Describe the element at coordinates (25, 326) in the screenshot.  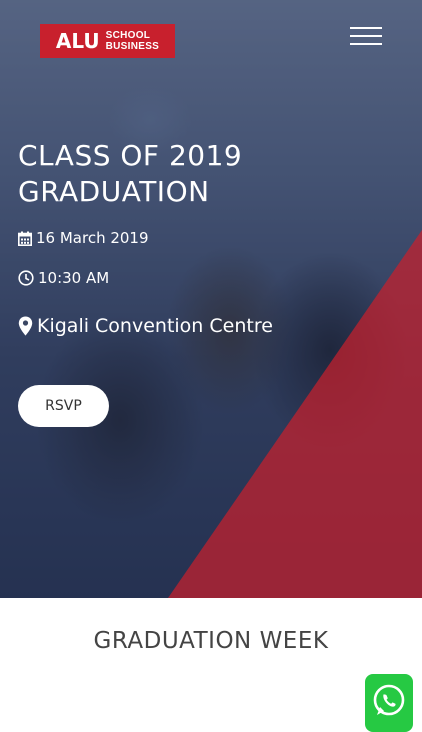
I see `map-marker-icon` at that location.